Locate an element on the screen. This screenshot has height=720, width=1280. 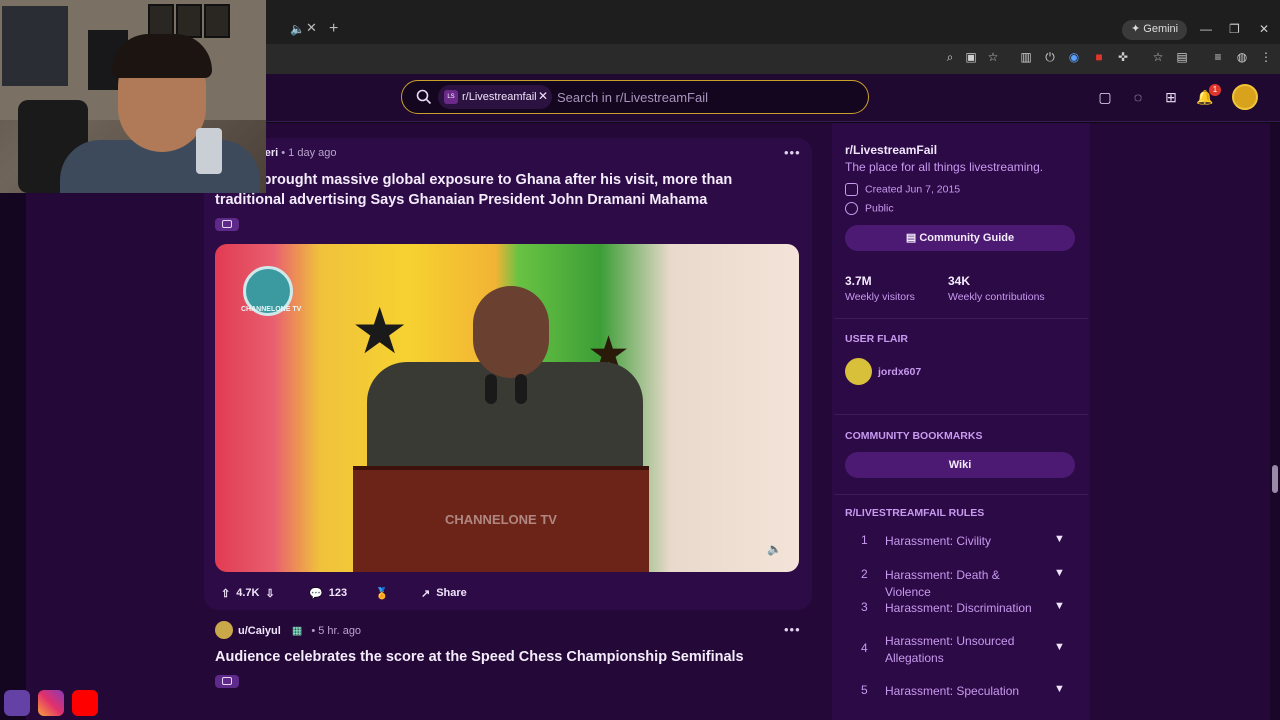
menu-icon: ⋮ is located at coordinates (1266, 57).